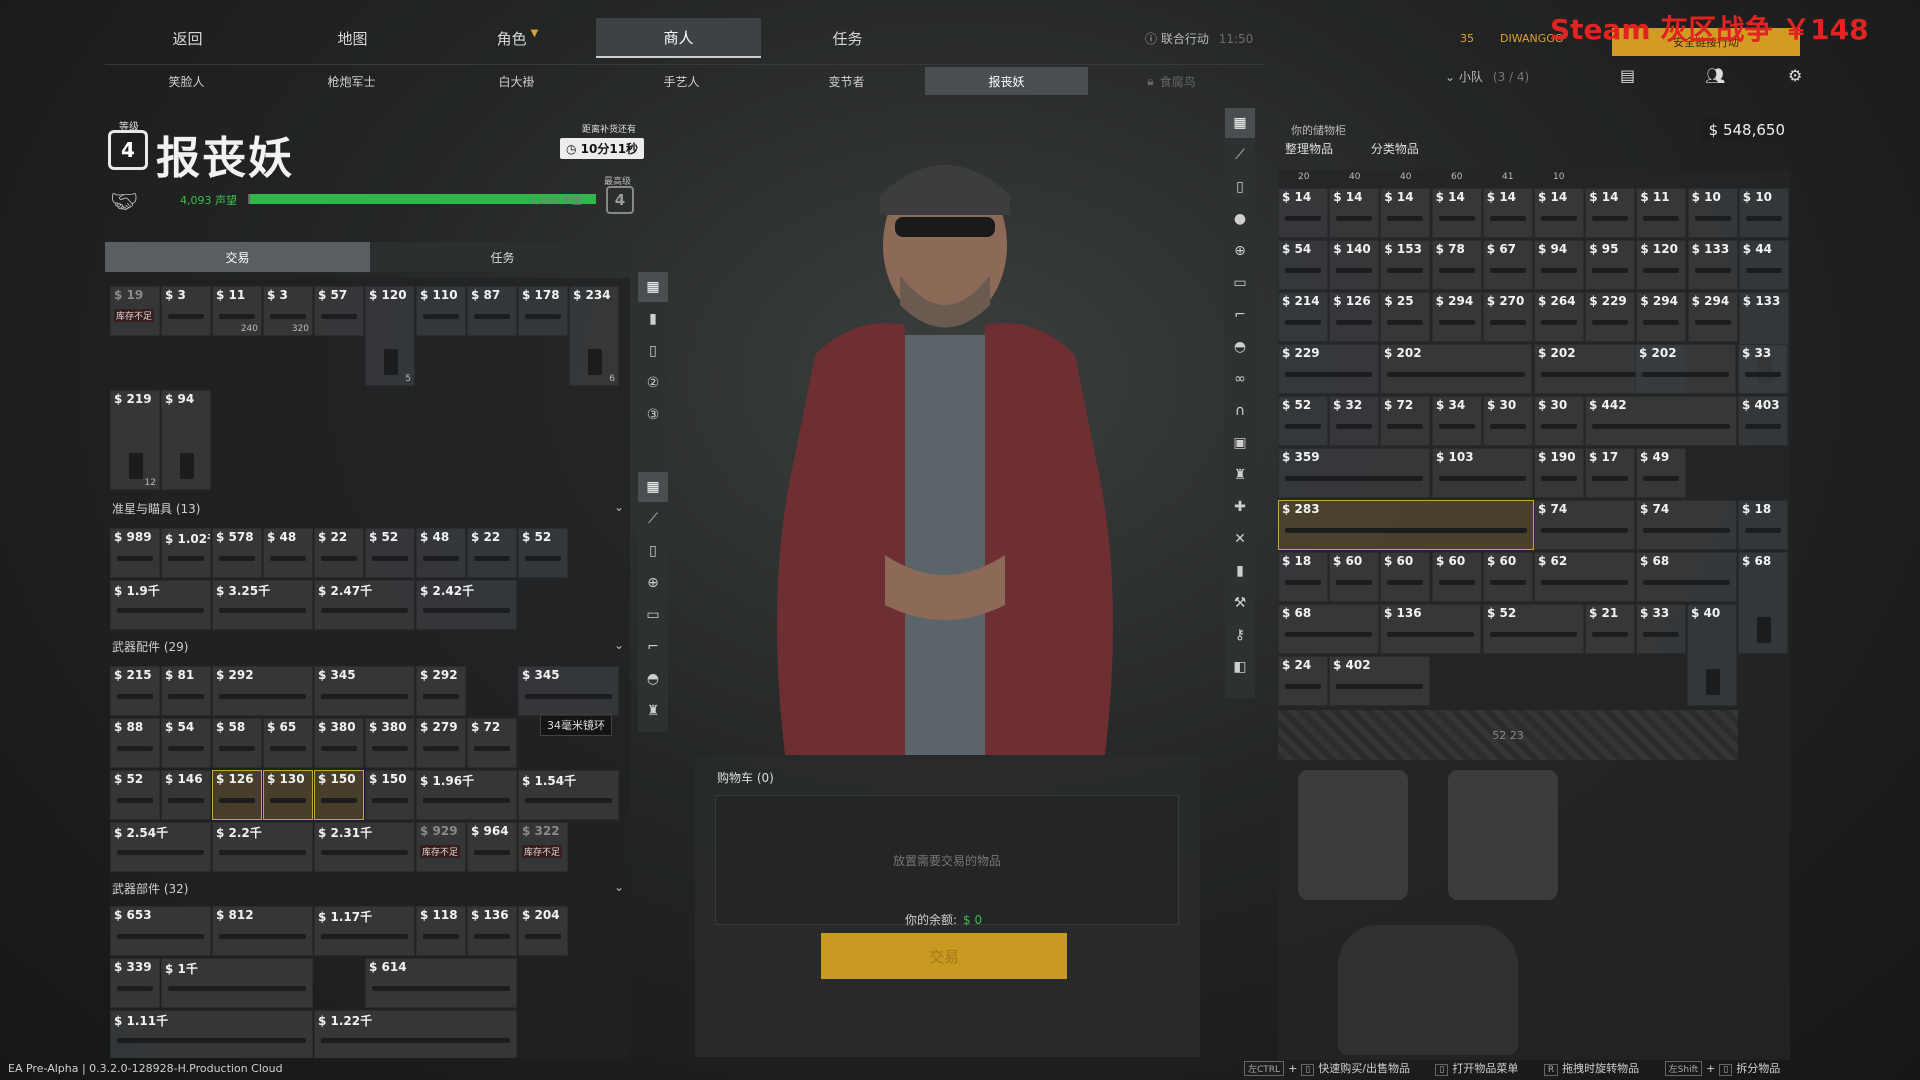  Describe the element at coordinates (466, 605) in the screenshot. I see `item-cell: $ 2.42千` at that location.